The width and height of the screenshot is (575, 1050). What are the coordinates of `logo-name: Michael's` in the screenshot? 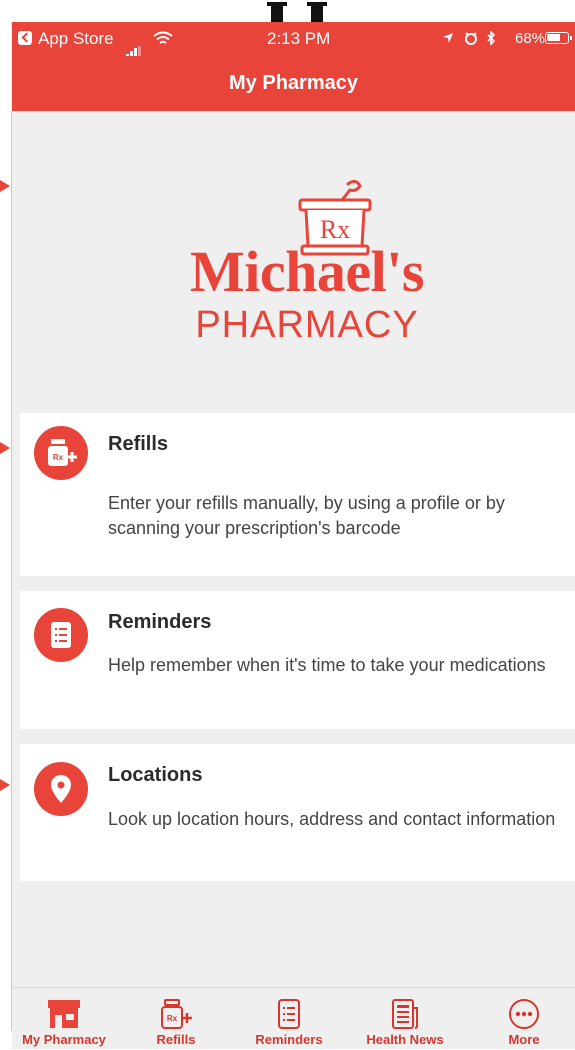 It's located at (307, 271).